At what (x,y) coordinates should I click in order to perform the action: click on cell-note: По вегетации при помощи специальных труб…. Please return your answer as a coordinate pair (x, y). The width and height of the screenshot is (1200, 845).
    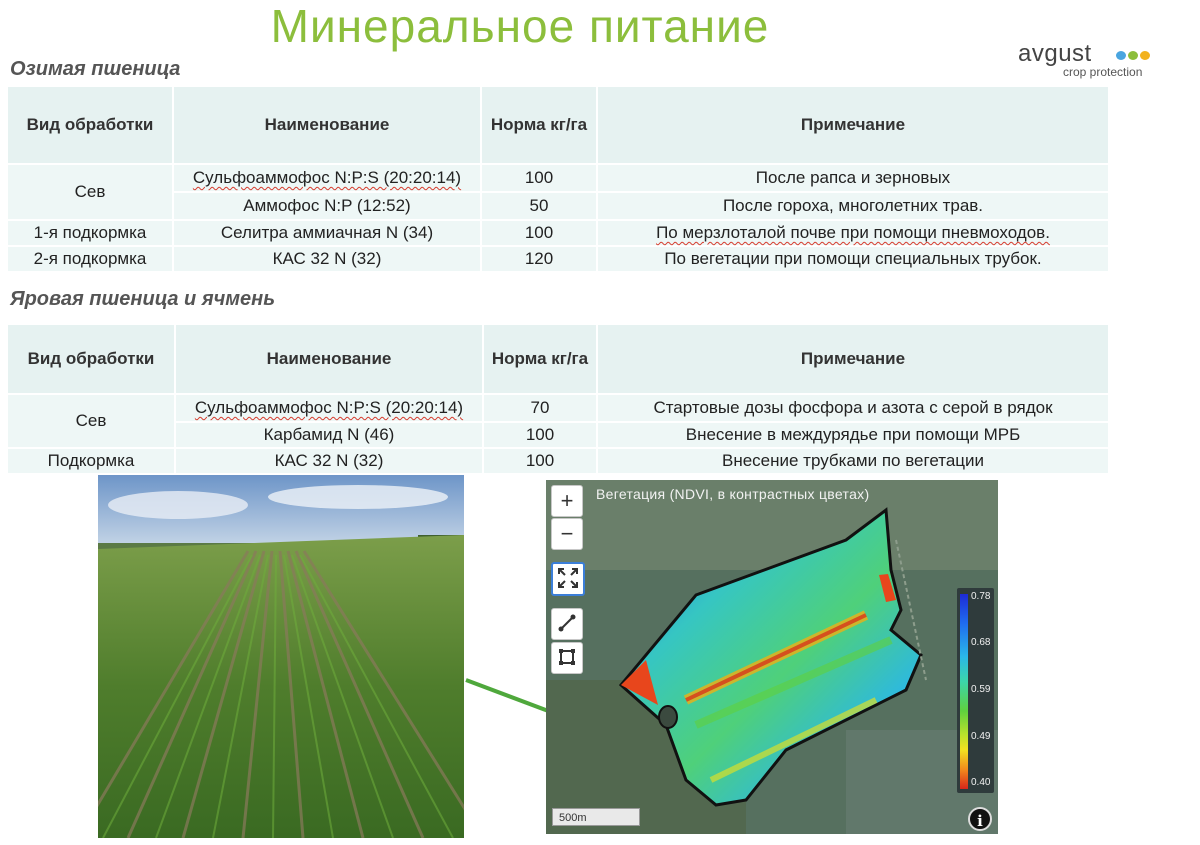
    Looking at the image, I should click on (853, 259).